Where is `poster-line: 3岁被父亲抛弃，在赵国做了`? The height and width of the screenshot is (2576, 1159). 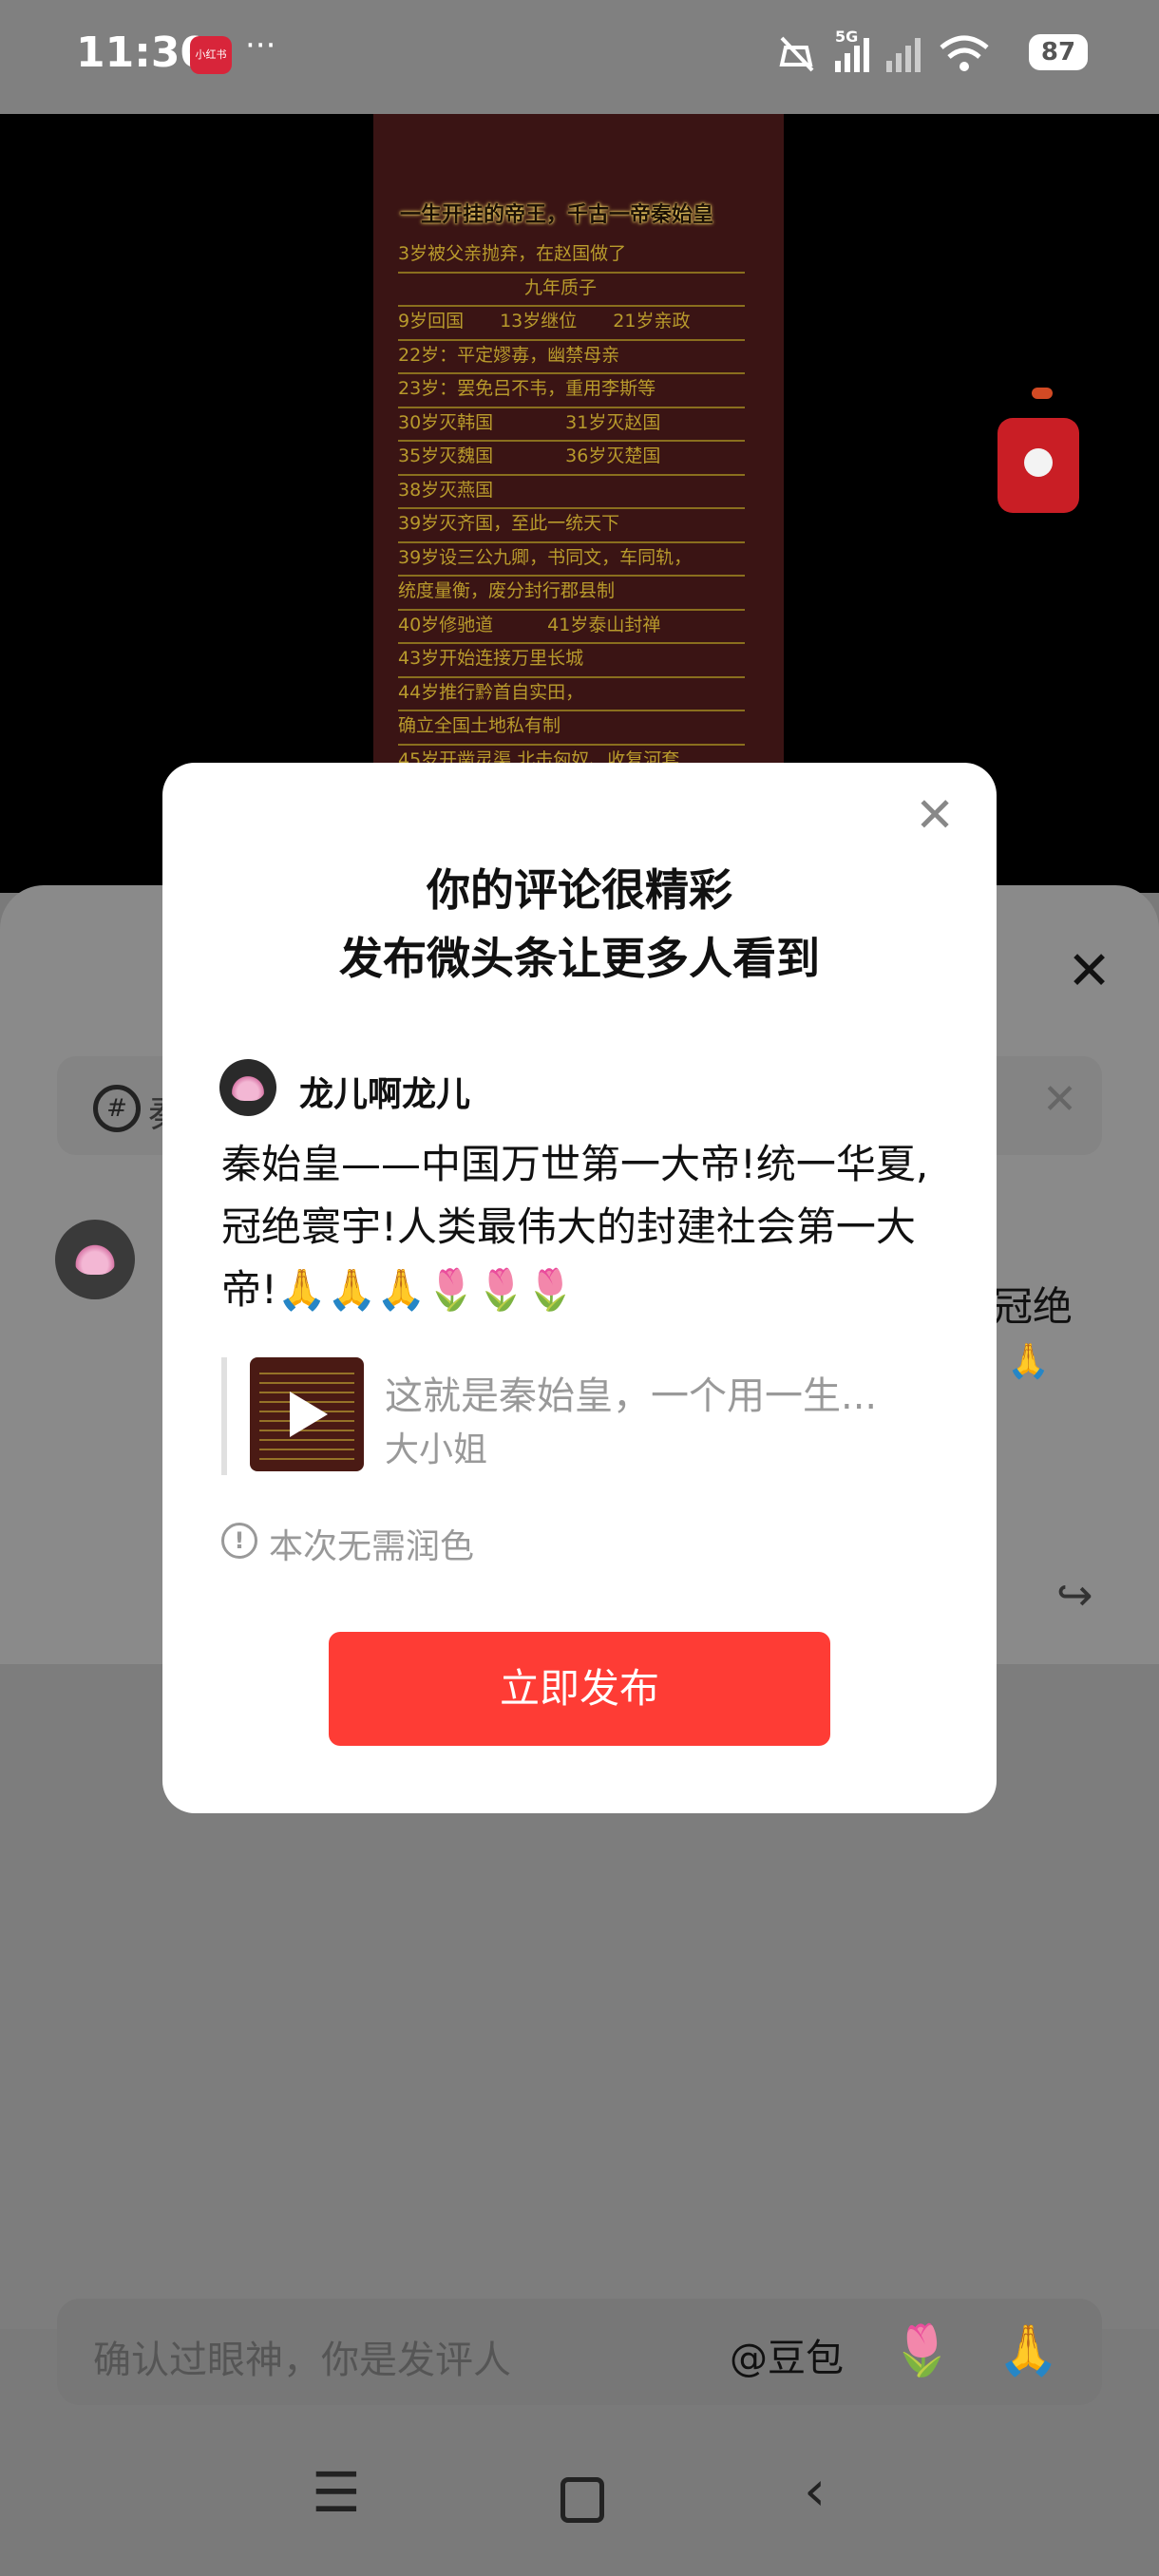
poster-line: 3岁被父亲抛弃，在赵国做了 is located at coordinates (571, 256).